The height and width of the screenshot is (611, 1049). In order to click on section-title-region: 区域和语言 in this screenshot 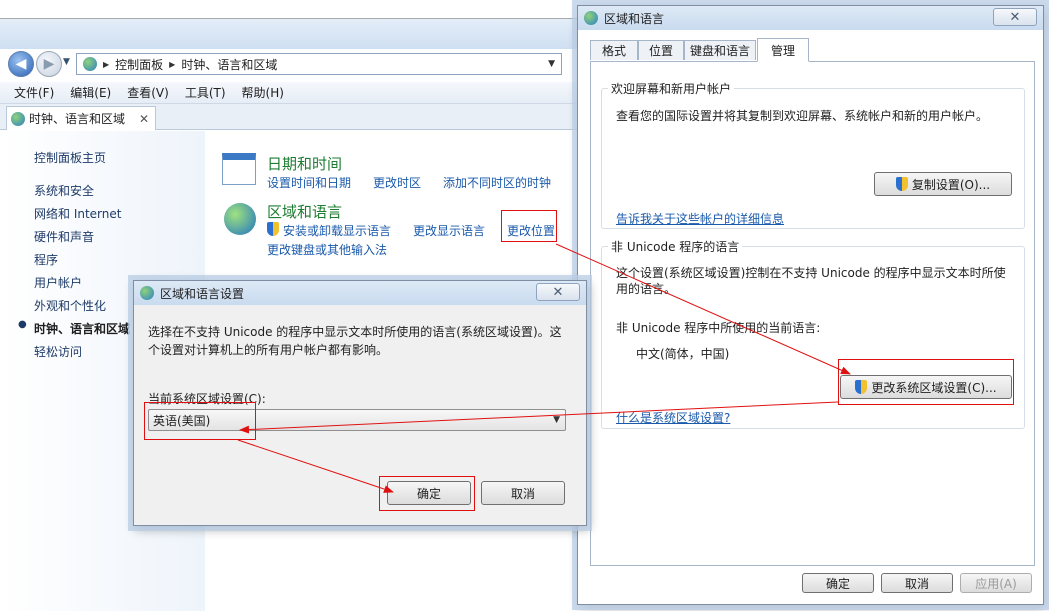, I will do `click(304, 211)`.